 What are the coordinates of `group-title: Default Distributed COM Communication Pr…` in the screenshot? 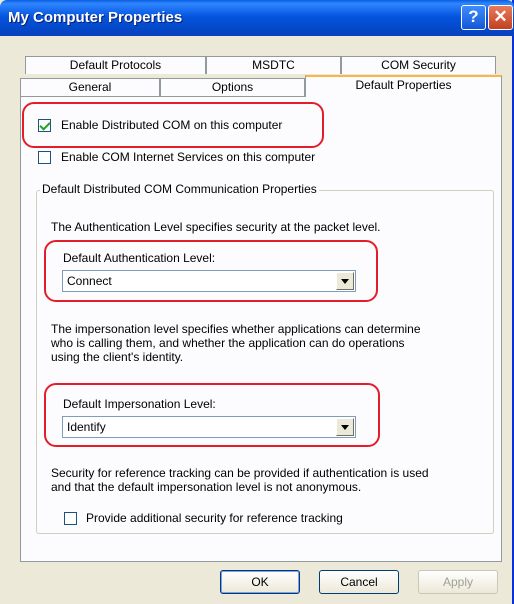 It's located at (179, 189).